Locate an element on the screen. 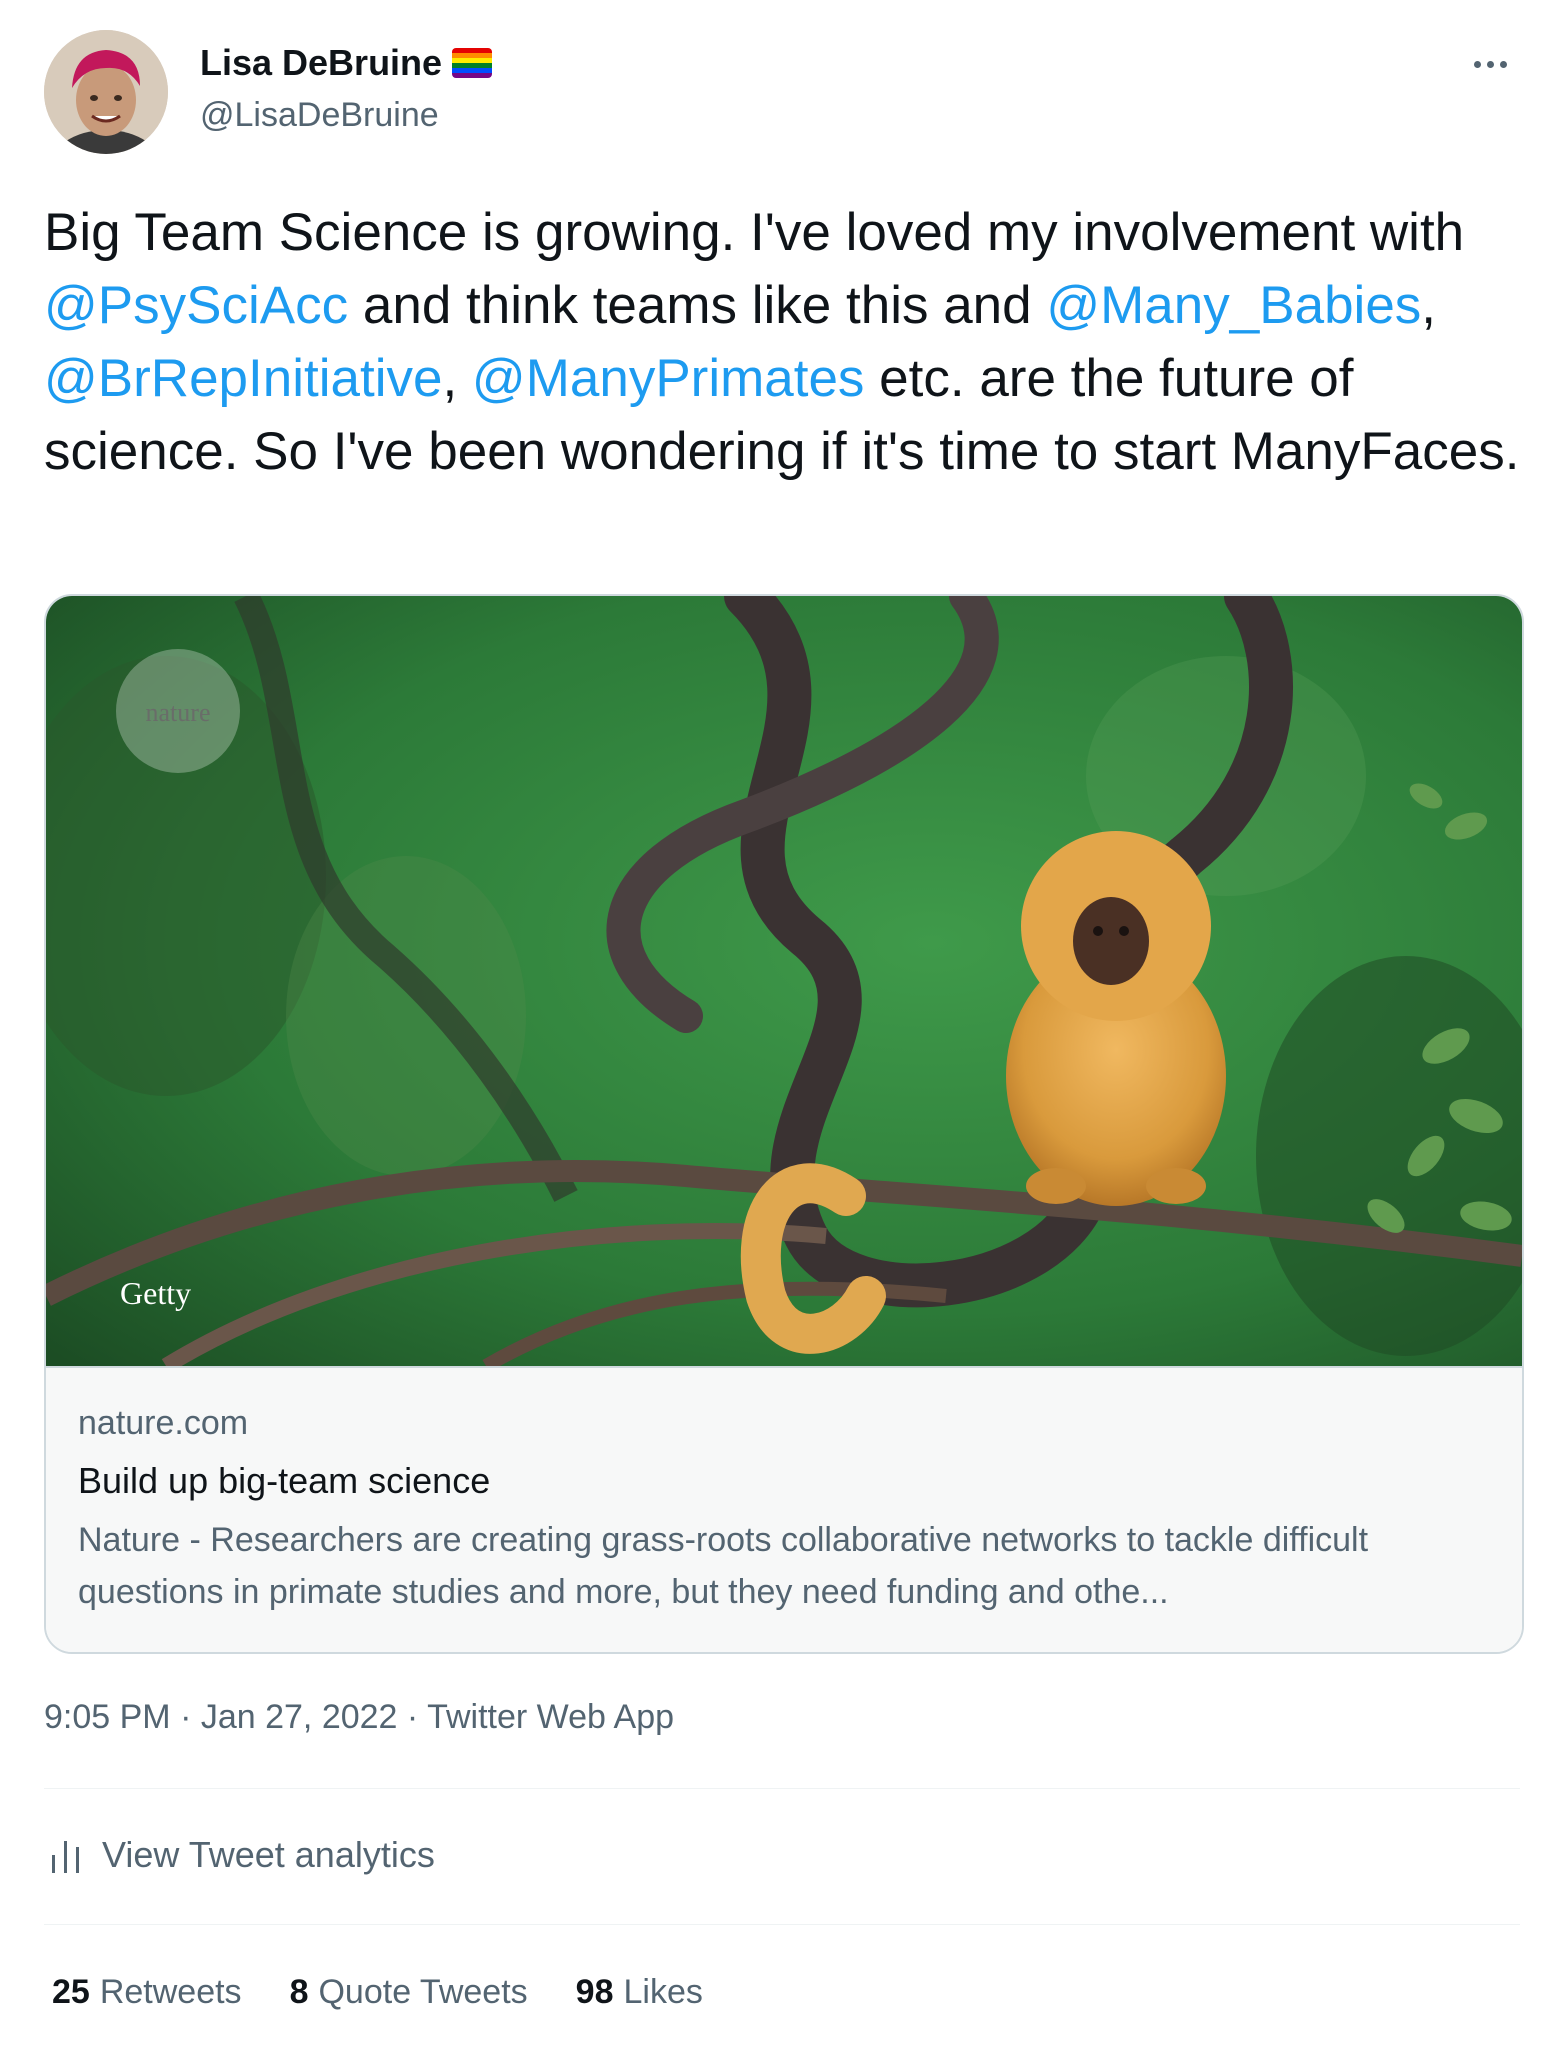 The image size is (1566, 2064). avatar is located at coordinates (106, 92).